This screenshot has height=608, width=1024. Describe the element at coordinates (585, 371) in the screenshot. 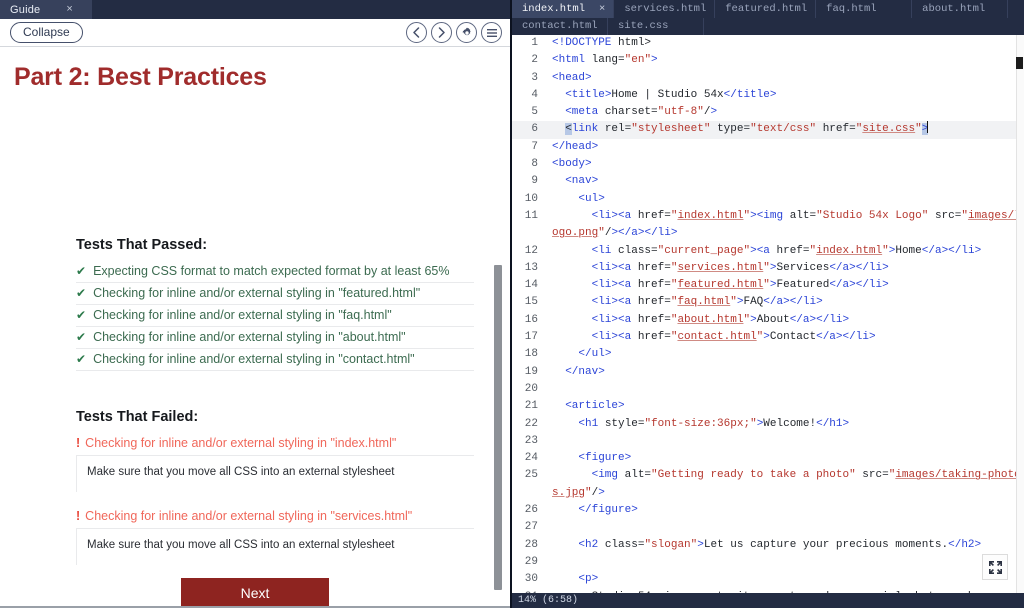

I see `code-text: </nav>` at that location.